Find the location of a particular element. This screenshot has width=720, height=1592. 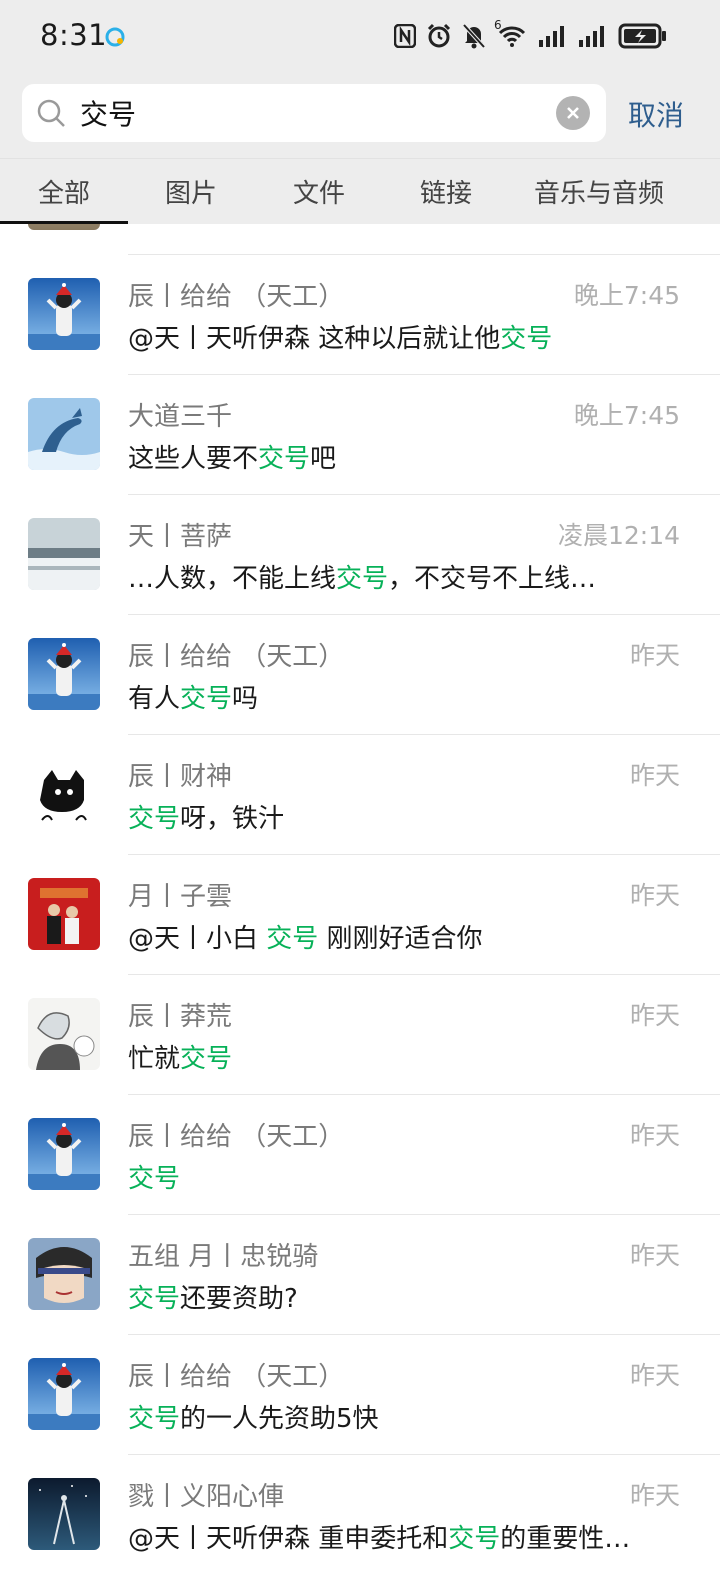

snippet-text: 吧 is located at coordinates (323, 459).